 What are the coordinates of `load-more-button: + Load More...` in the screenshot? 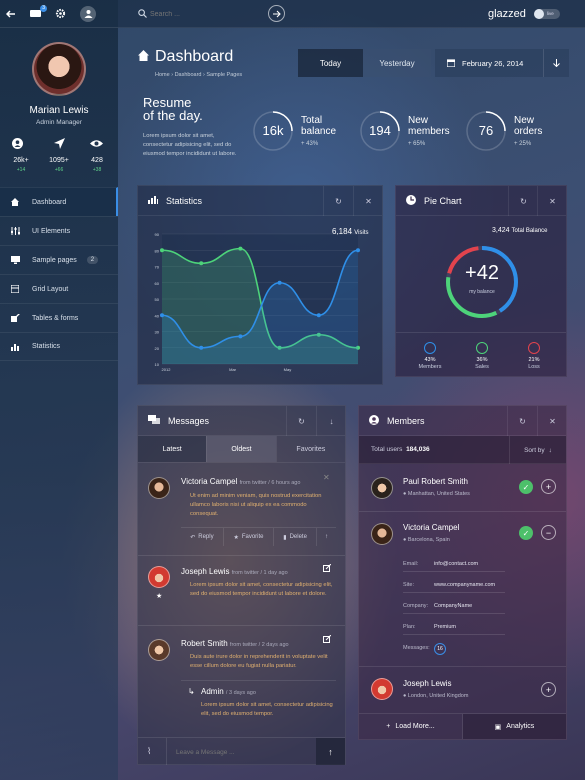 It's located at (411, 726).